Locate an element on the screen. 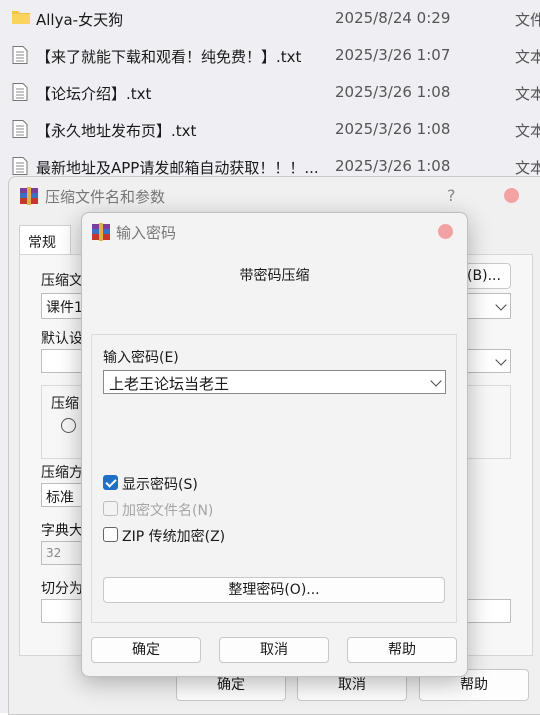  archive-name-value: 课件1 is located at coordinates (64, 308).